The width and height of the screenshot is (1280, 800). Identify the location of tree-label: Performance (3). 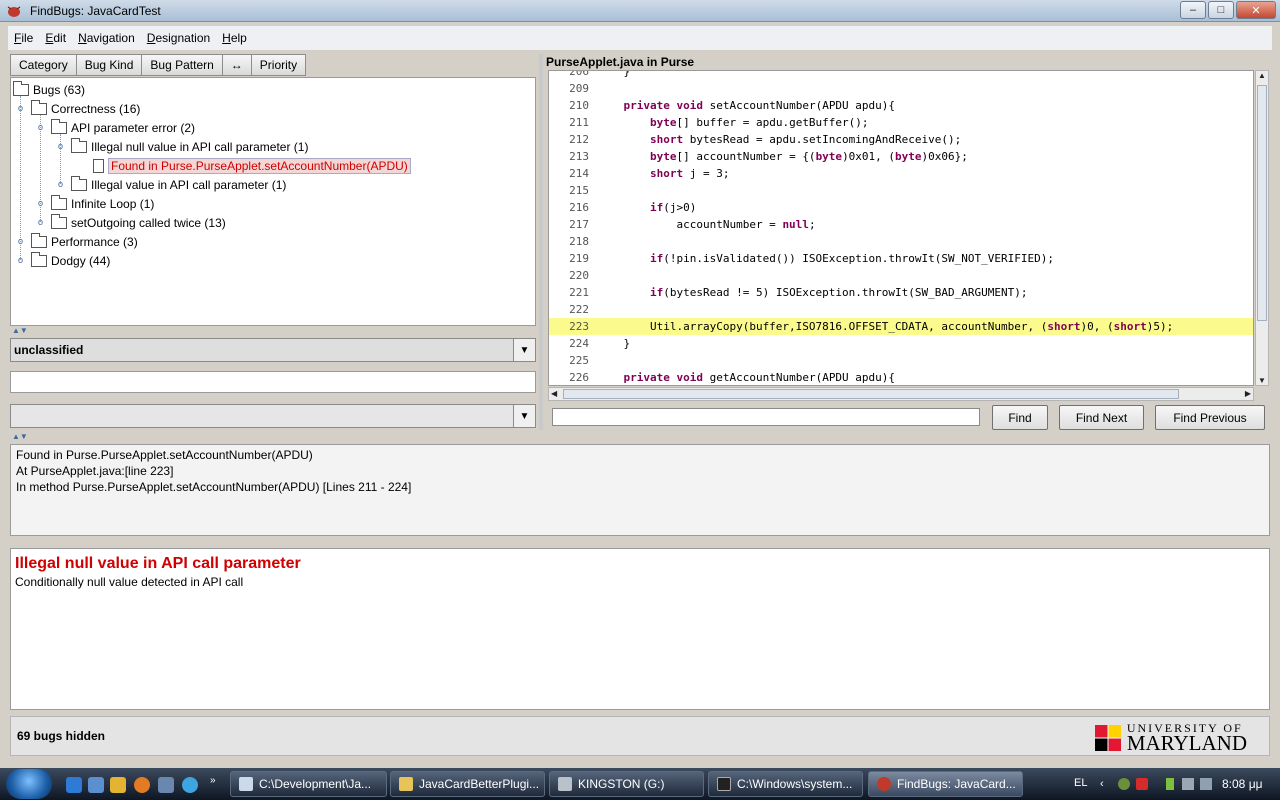
(94, 241).